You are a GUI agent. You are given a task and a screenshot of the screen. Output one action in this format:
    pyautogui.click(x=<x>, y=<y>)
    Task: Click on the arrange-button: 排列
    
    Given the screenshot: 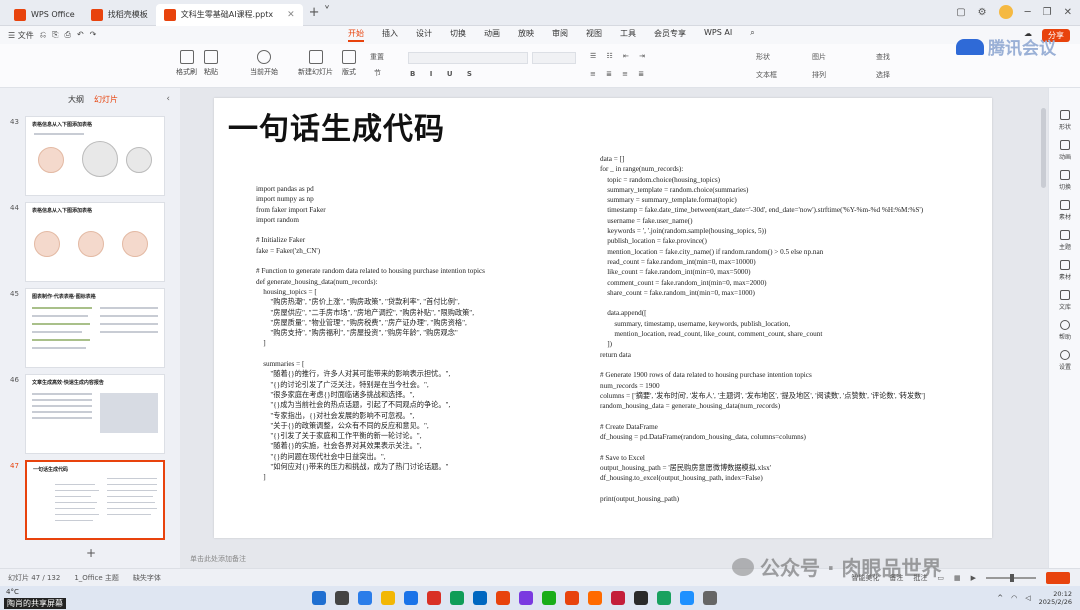 What is the action you would take?
    pyautogui.click(x=819, y=75)
    